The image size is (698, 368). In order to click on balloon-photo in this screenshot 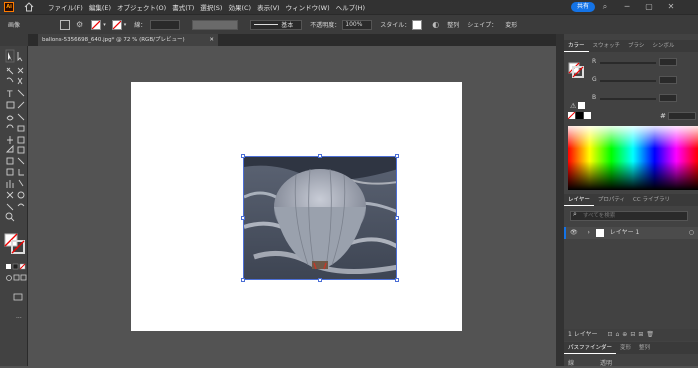, I will do `click(320, 218)`.